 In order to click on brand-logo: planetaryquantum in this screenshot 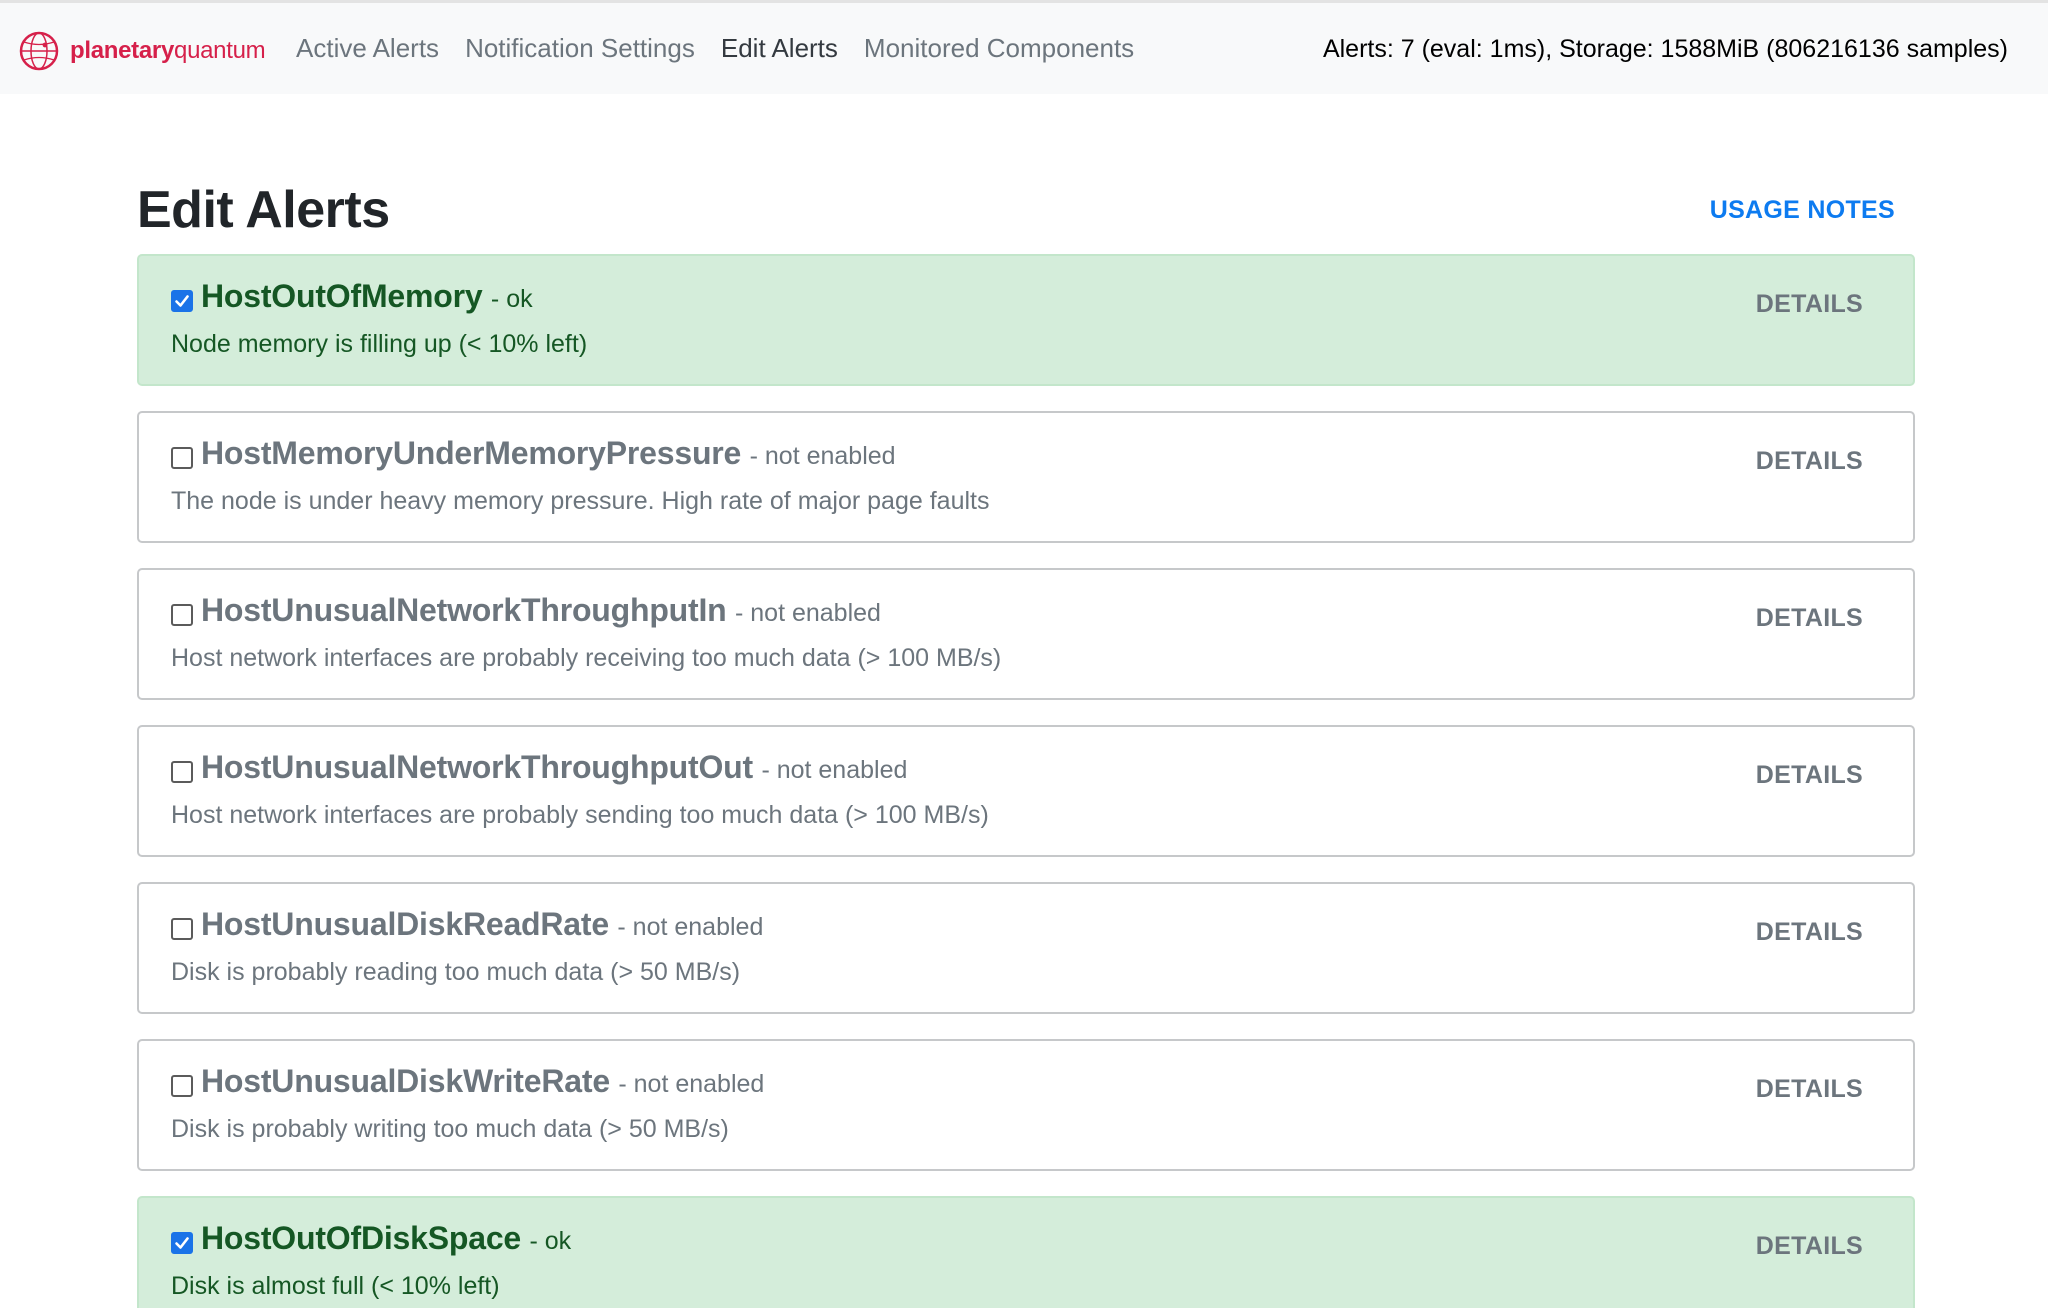, I will do `click(142, 51)`.